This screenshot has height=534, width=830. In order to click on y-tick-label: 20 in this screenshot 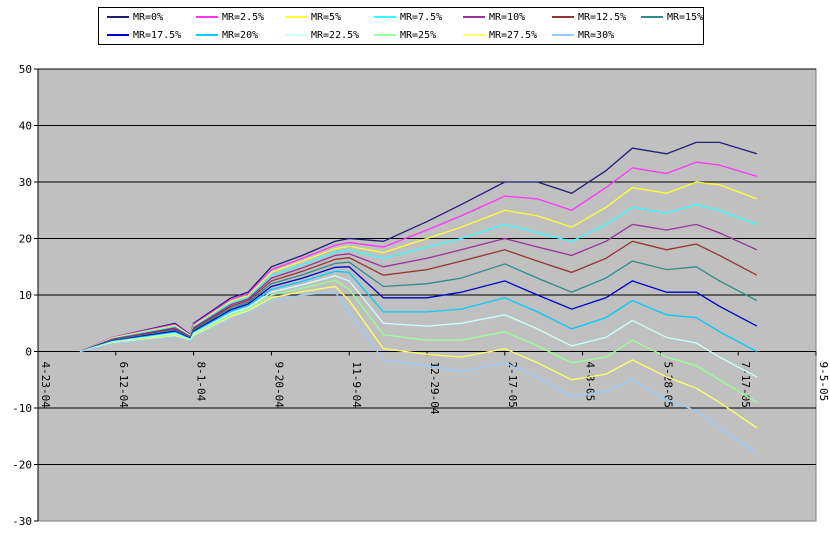, I will do `click(25, 239)`.